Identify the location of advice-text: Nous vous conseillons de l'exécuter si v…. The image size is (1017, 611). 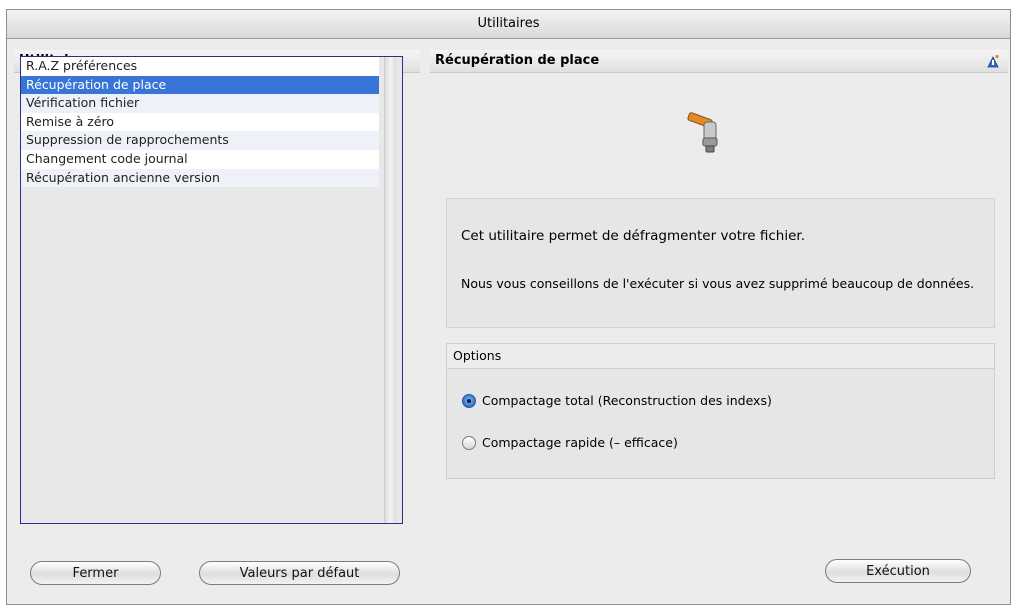
(718, 283).